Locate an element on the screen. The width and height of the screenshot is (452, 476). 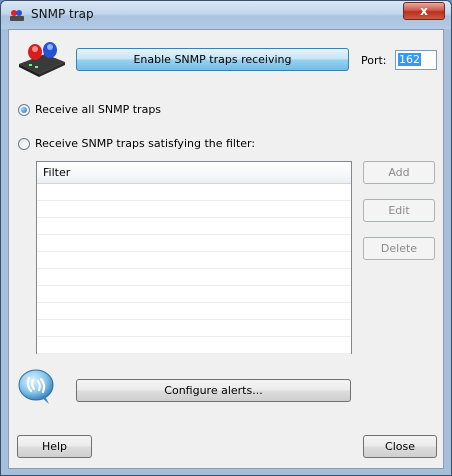
window-close-button: x is located at coordinates (424, 11).